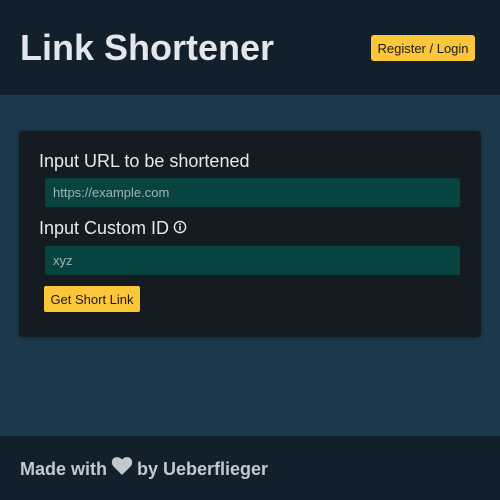 The image size is (500, 500). Describe the element at coordinates (104, 228) in the screenshot. I see `custom-id-label-text: Input Custom ID` at that location.